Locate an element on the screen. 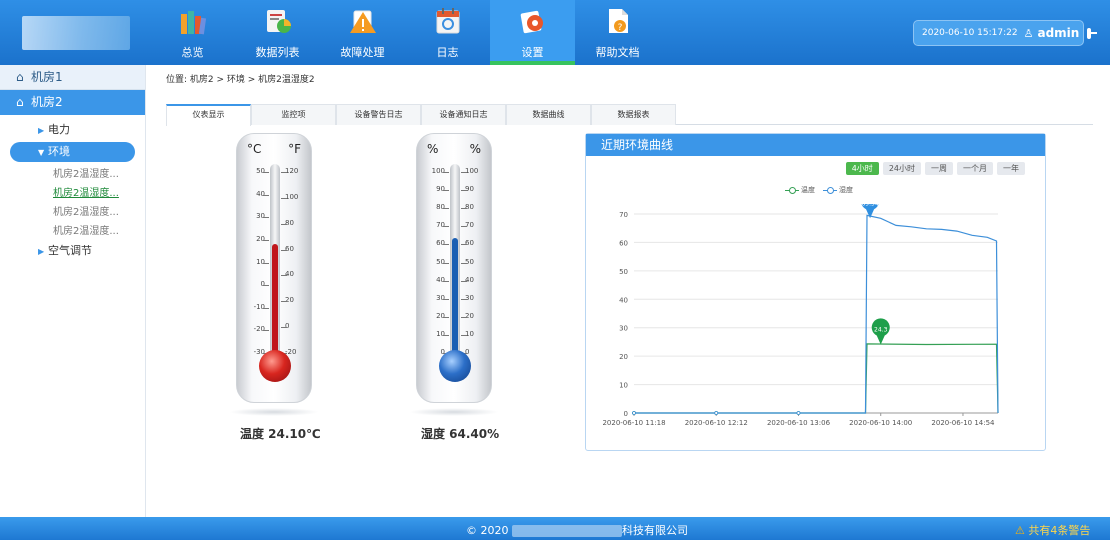 This screenshot has width=1110, height=540. gear-icon is located at coordinates (533, 21).